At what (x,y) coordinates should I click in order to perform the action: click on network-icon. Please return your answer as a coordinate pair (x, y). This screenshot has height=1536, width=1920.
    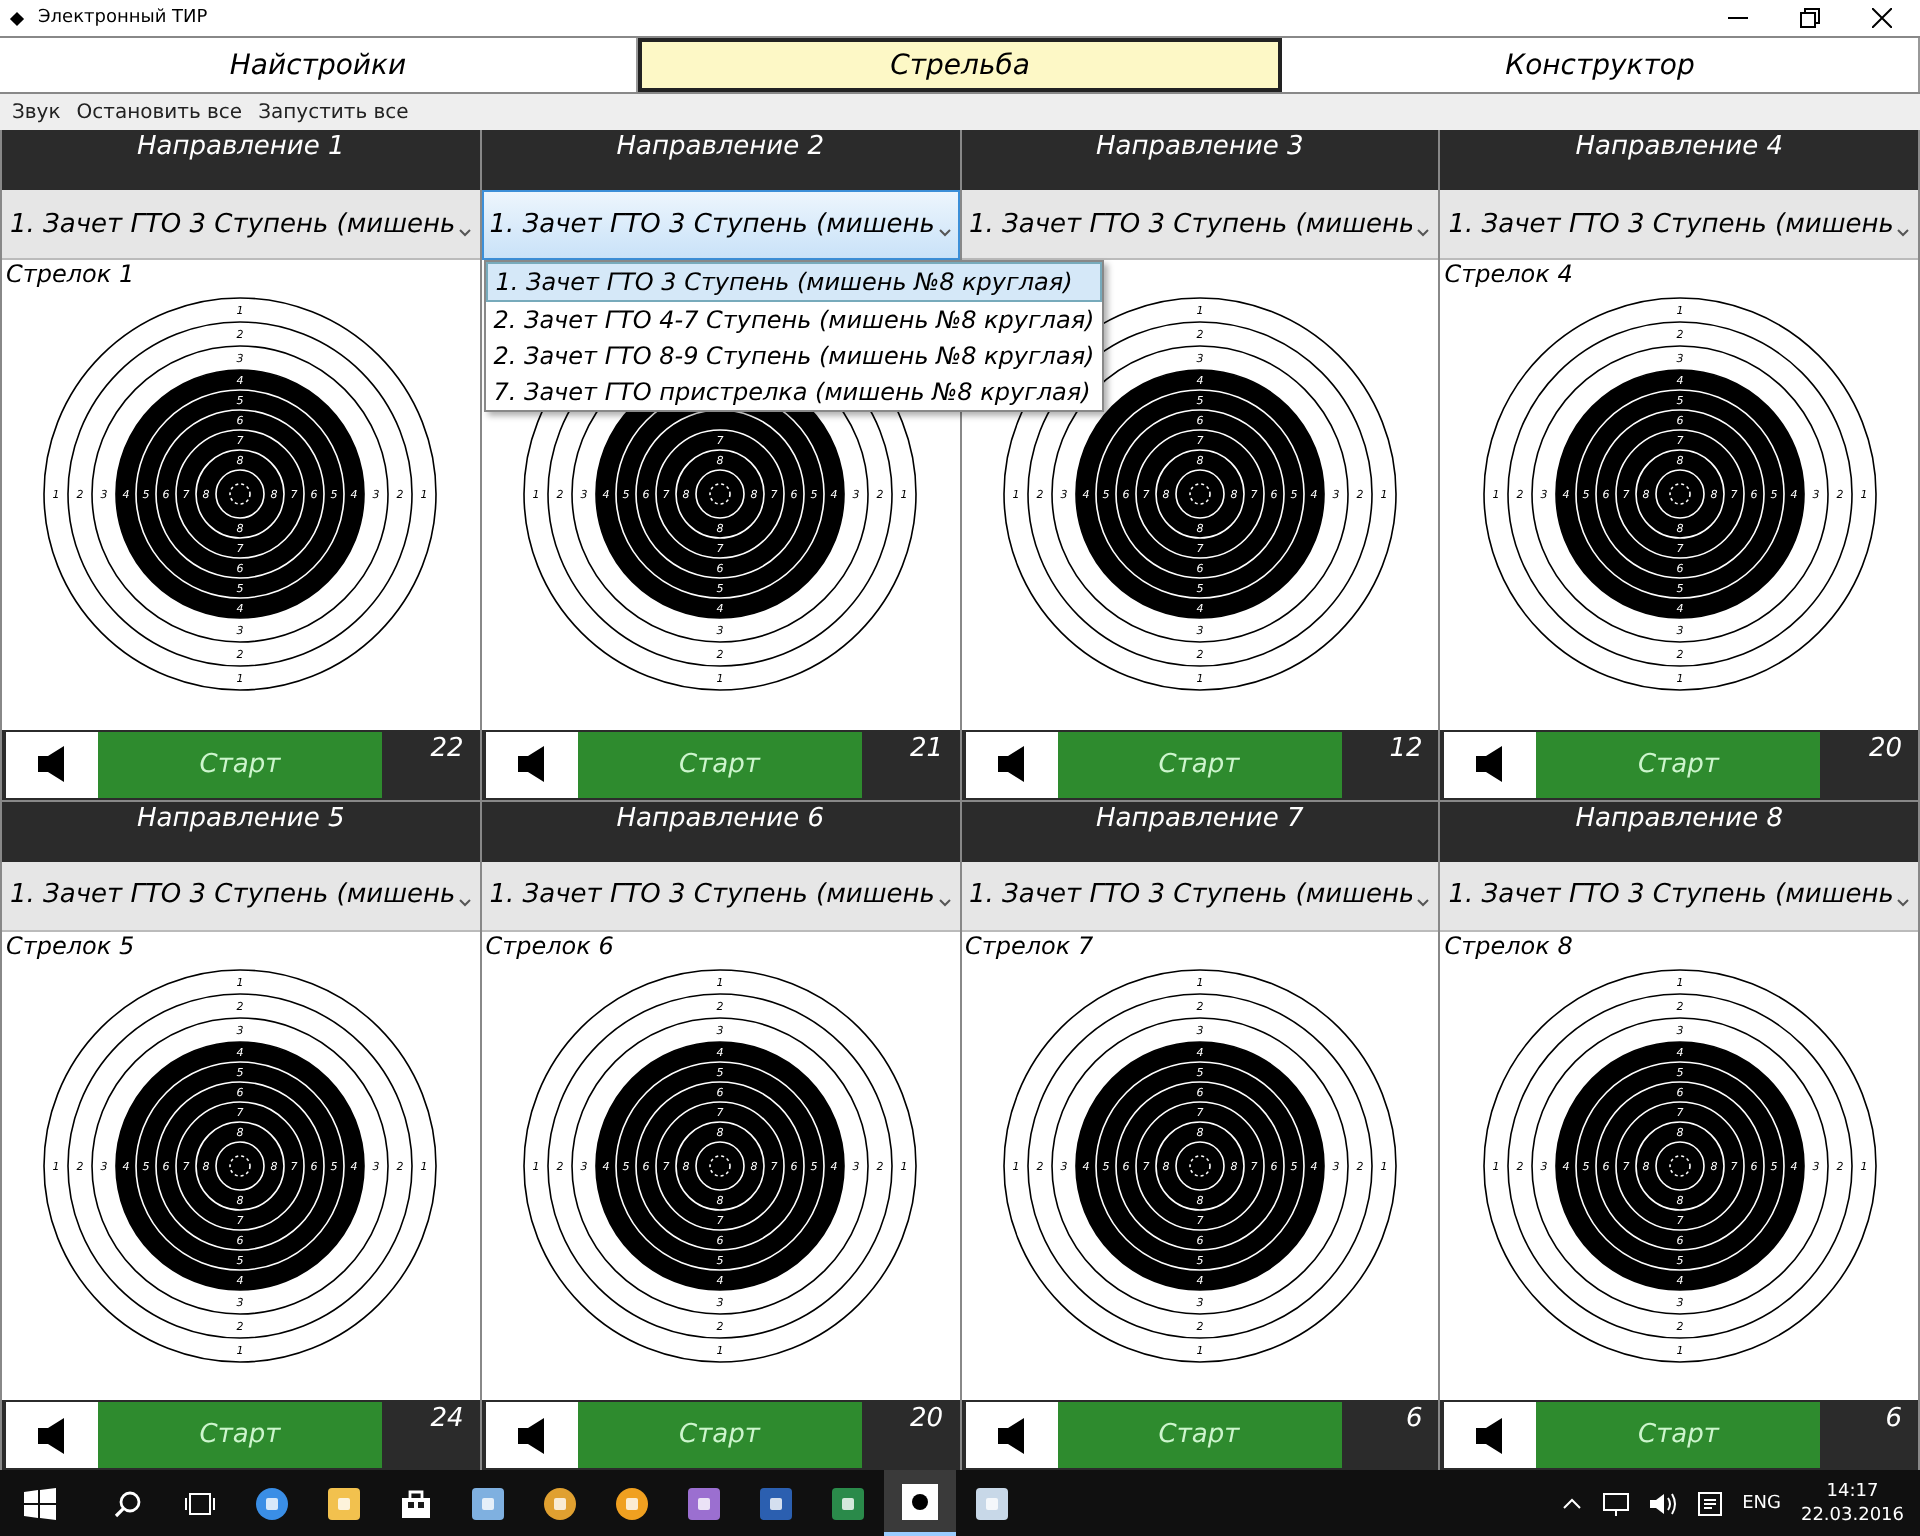
    Looking at the image, I should click on (1616, 1503).